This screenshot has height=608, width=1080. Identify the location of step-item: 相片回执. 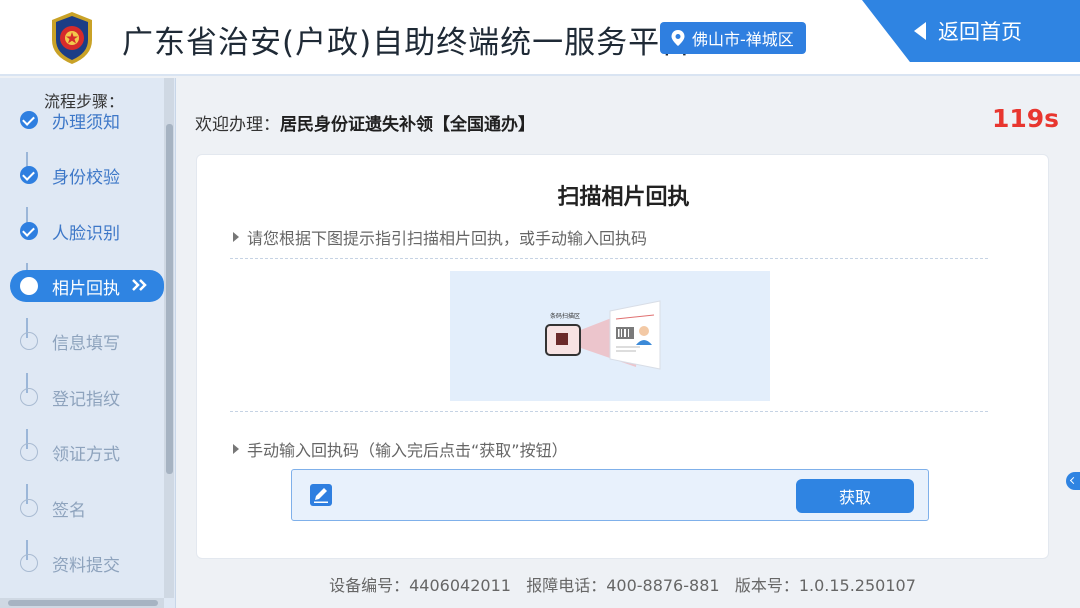
(87, 286).